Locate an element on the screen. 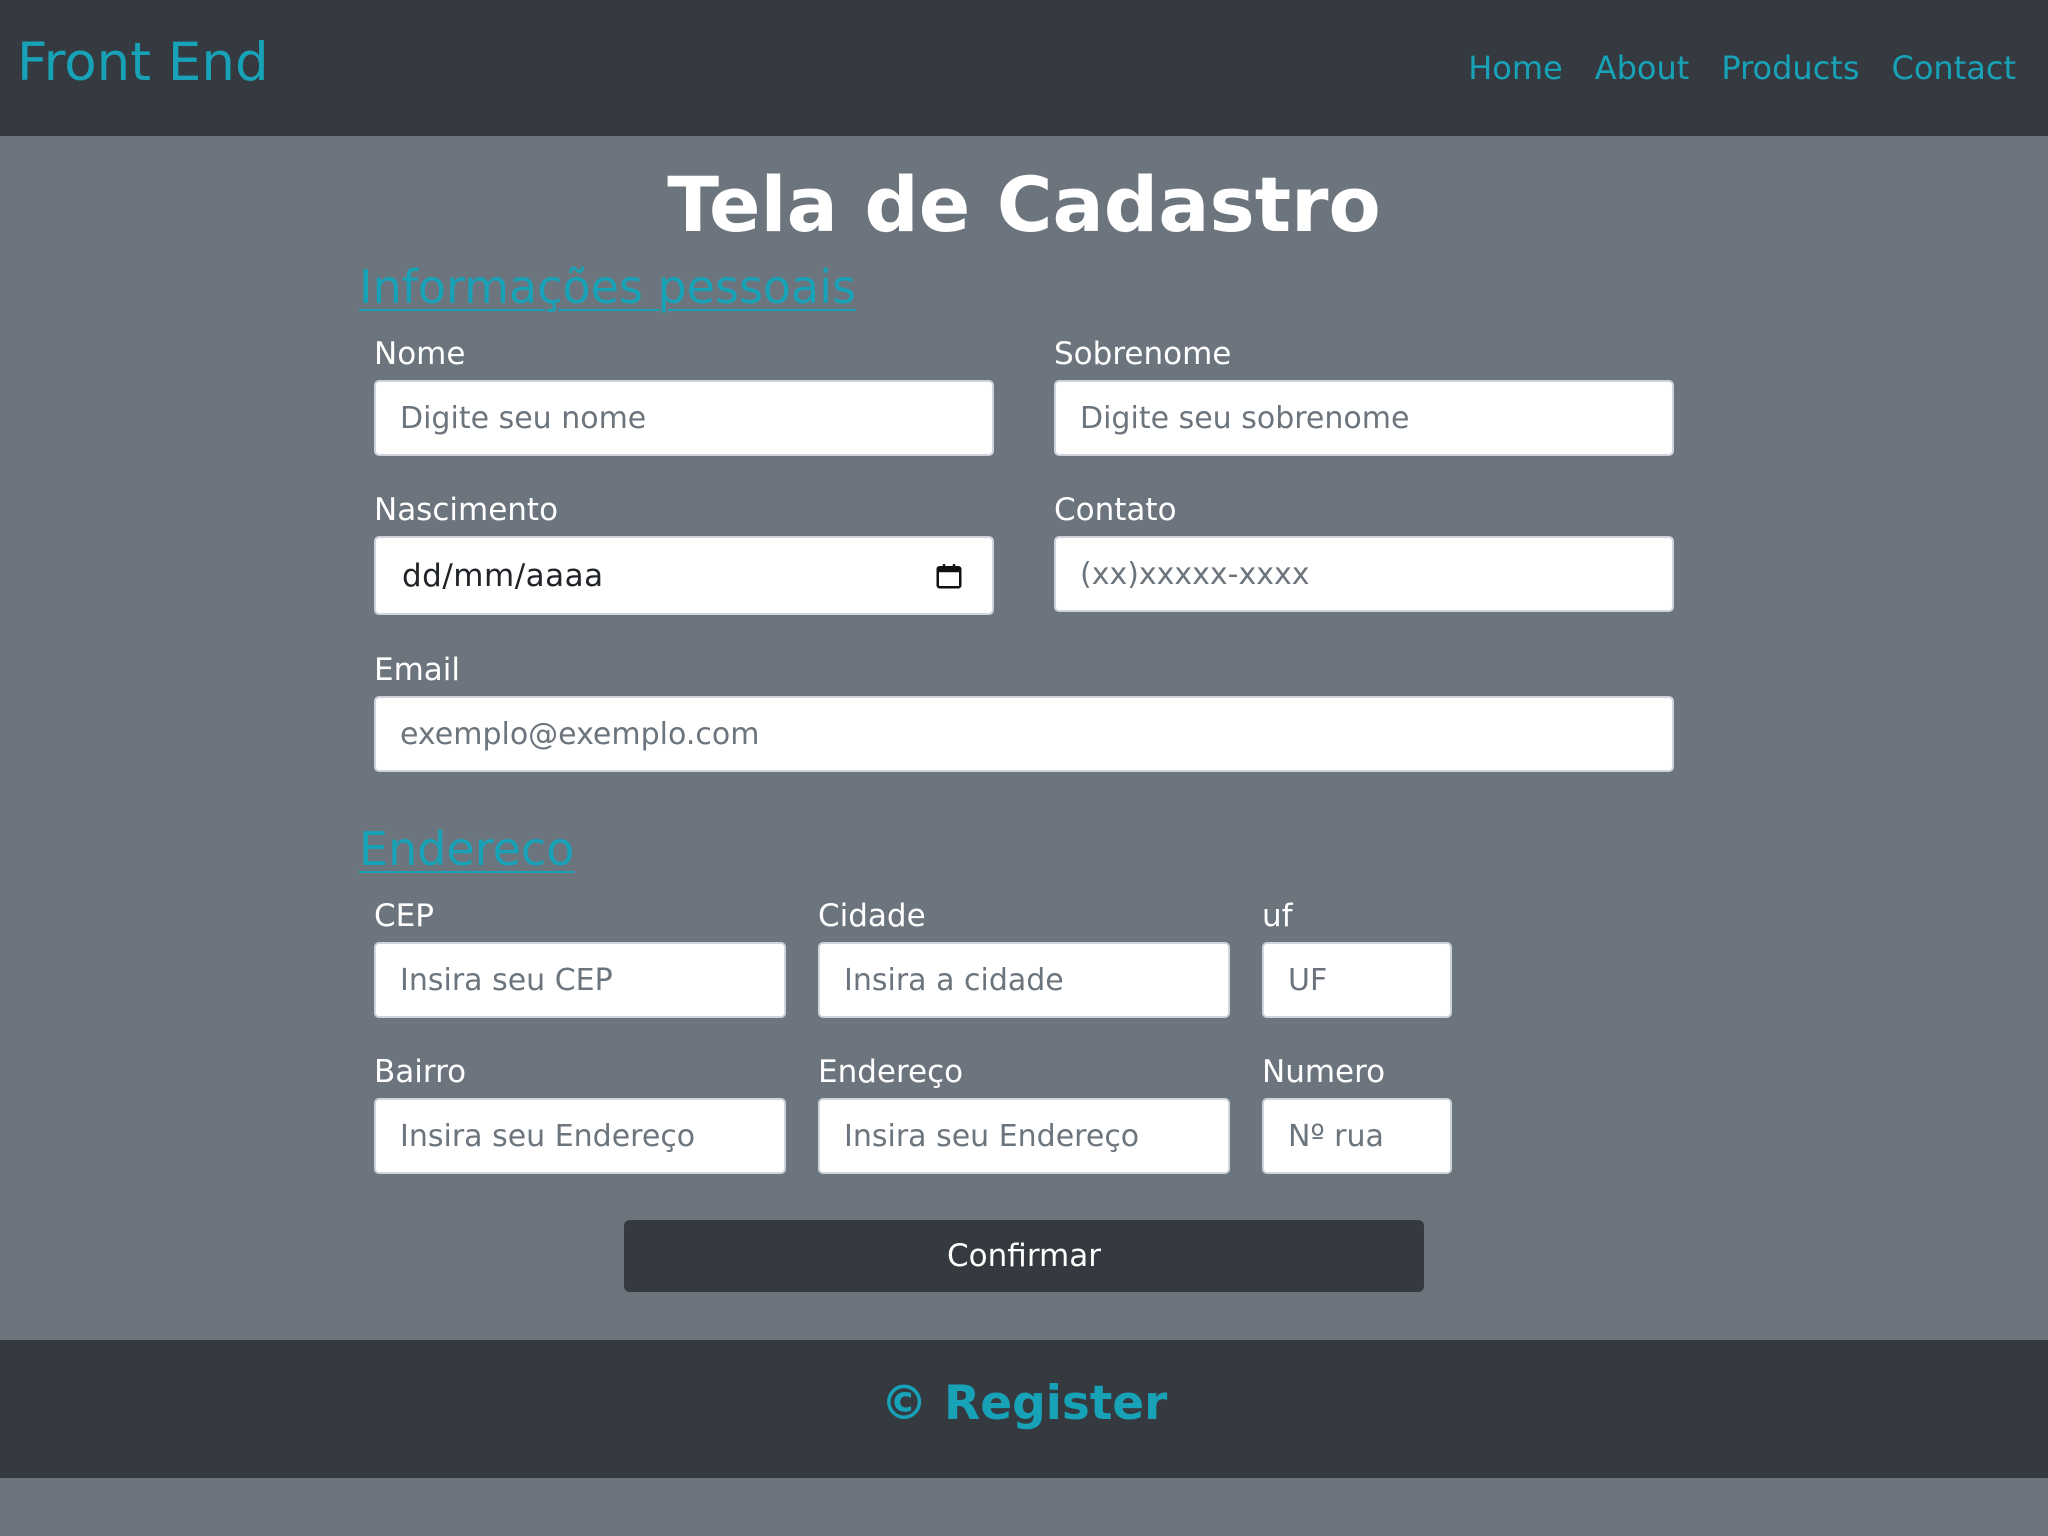 The image size is (2048, 1536). cep-input is located at coordinates (580, 980).